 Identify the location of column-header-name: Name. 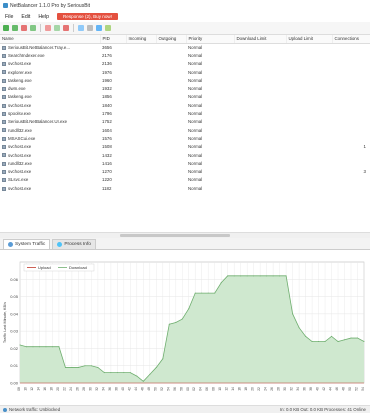
(50, 39).